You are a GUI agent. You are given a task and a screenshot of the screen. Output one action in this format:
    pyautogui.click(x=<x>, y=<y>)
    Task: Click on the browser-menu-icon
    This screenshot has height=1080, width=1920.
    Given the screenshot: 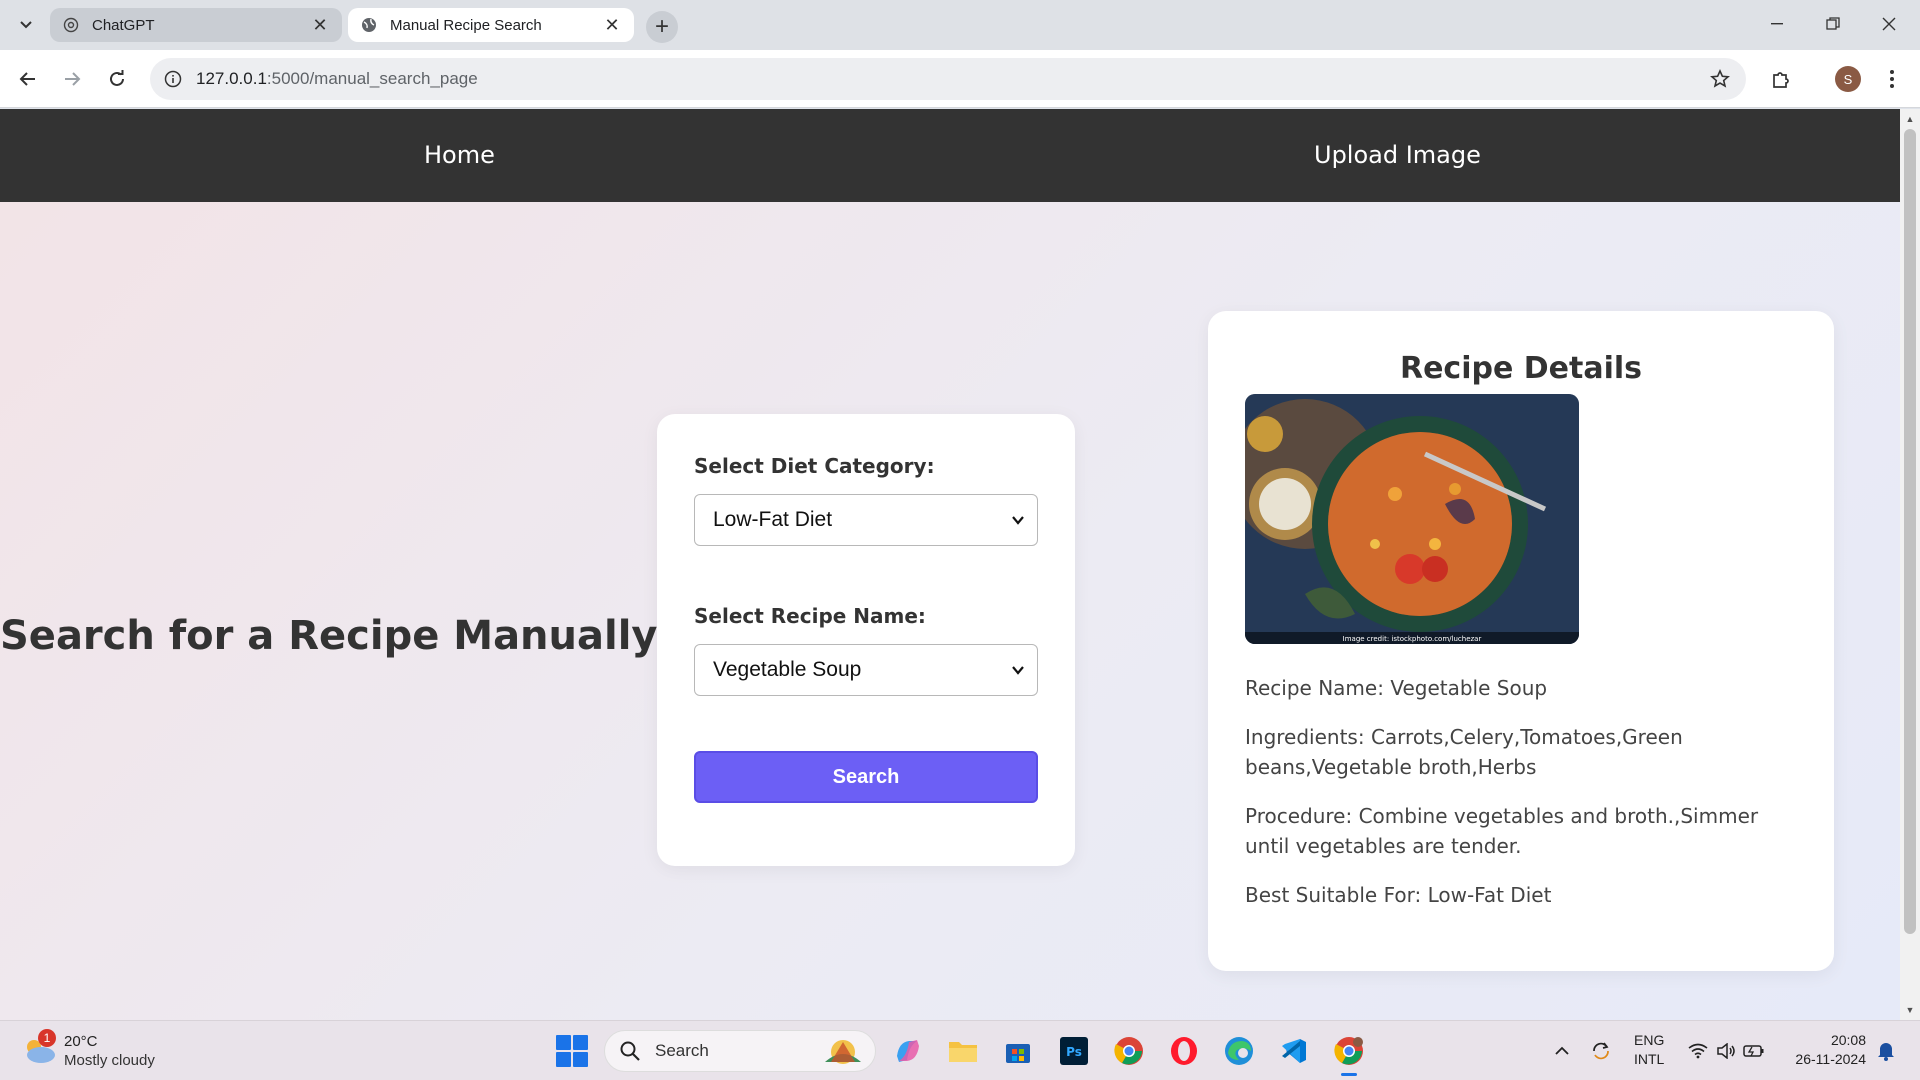 What is the action you would take?
    pyautogui.click(x=1892, y=79)
    